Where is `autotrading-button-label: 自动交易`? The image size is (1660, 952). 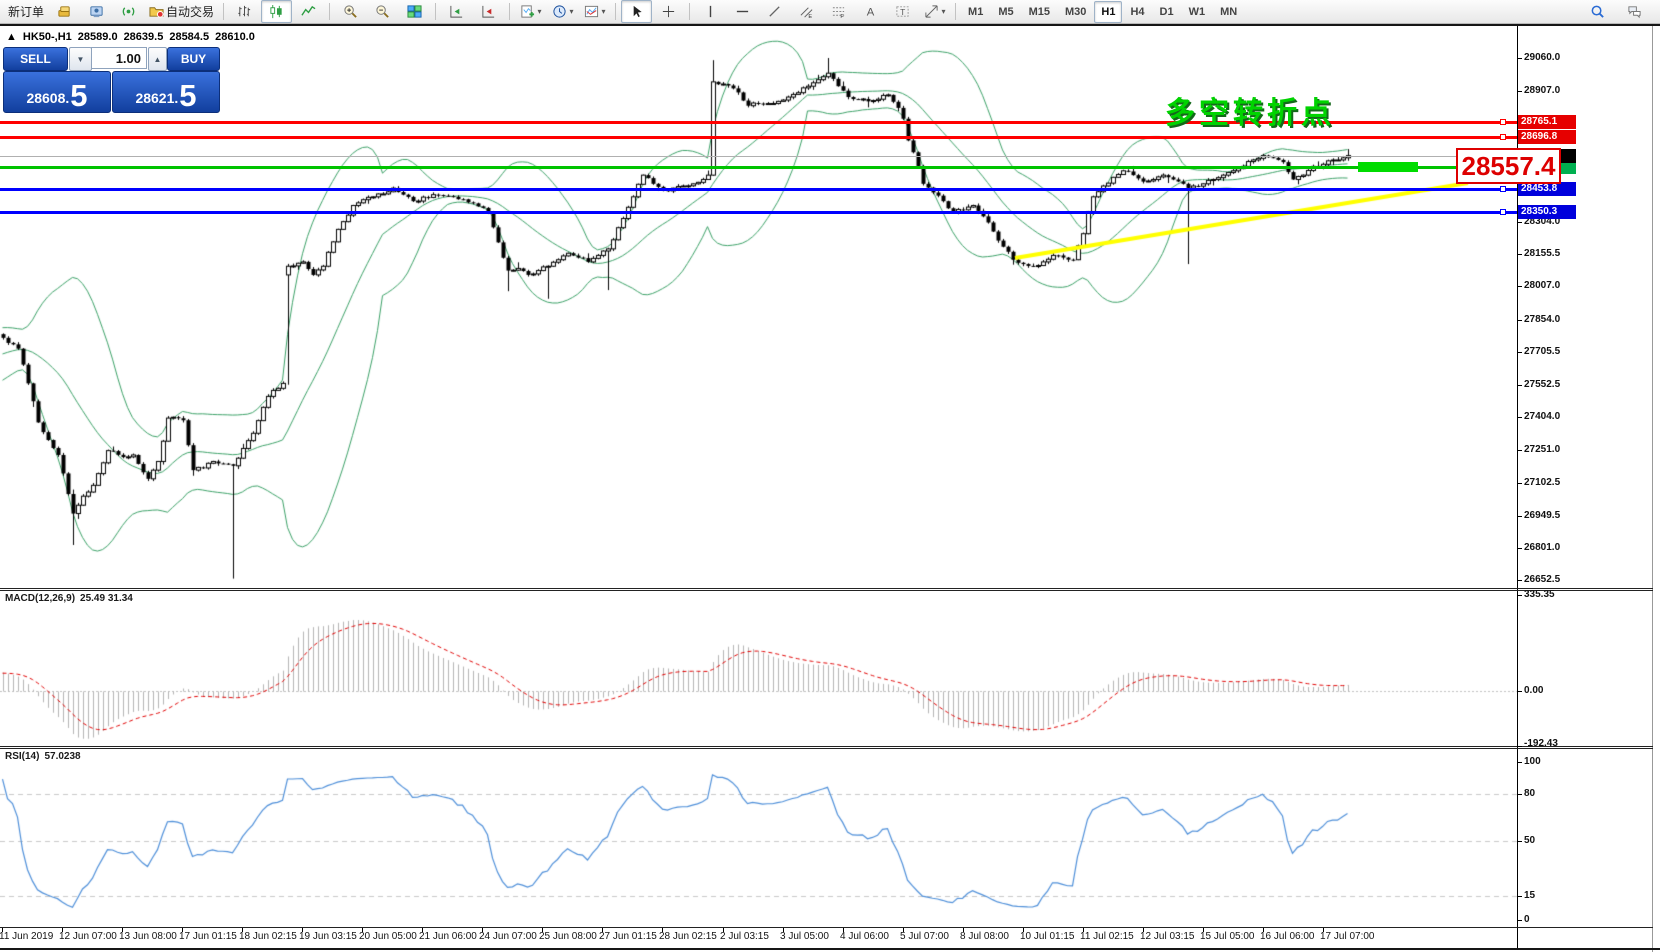 autotrading-button-label: 自动交易 is located at coordinates (190, 12).